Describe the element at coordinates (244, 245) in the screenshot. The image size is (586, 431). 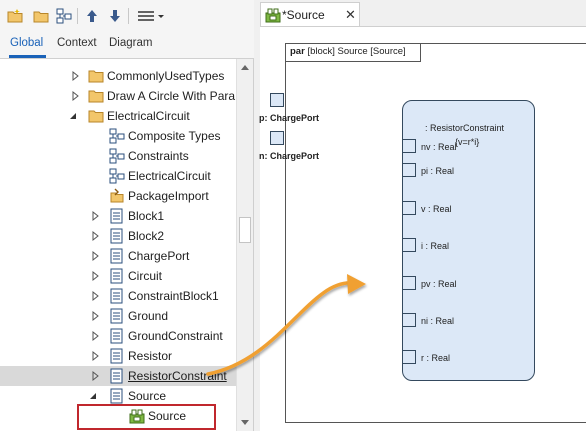
I see `vertical-scrollbar` at that location.